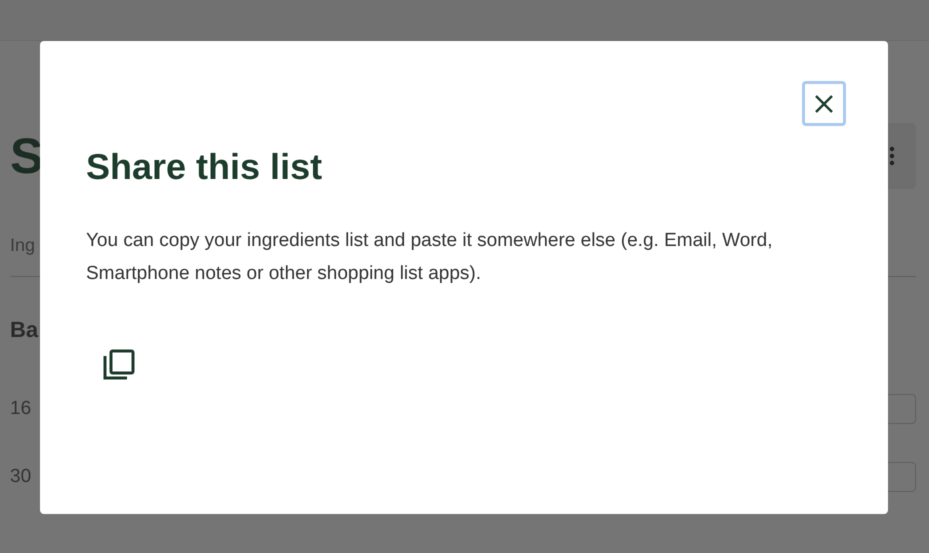 The height and width of the screenshot is (553, 929). What do you see at coordinates (205, 167) in the screenshot?
I see `dialog-title: Share this list` at bounding box center [205, 167].